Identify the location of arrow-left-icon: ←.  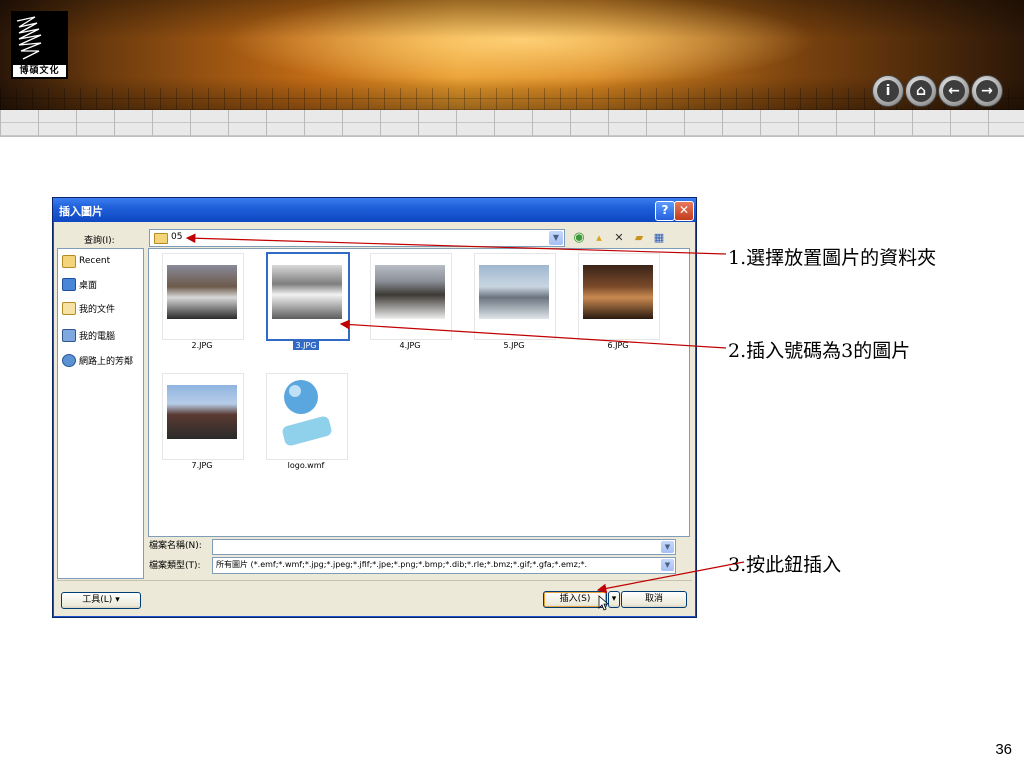
(954, 91).